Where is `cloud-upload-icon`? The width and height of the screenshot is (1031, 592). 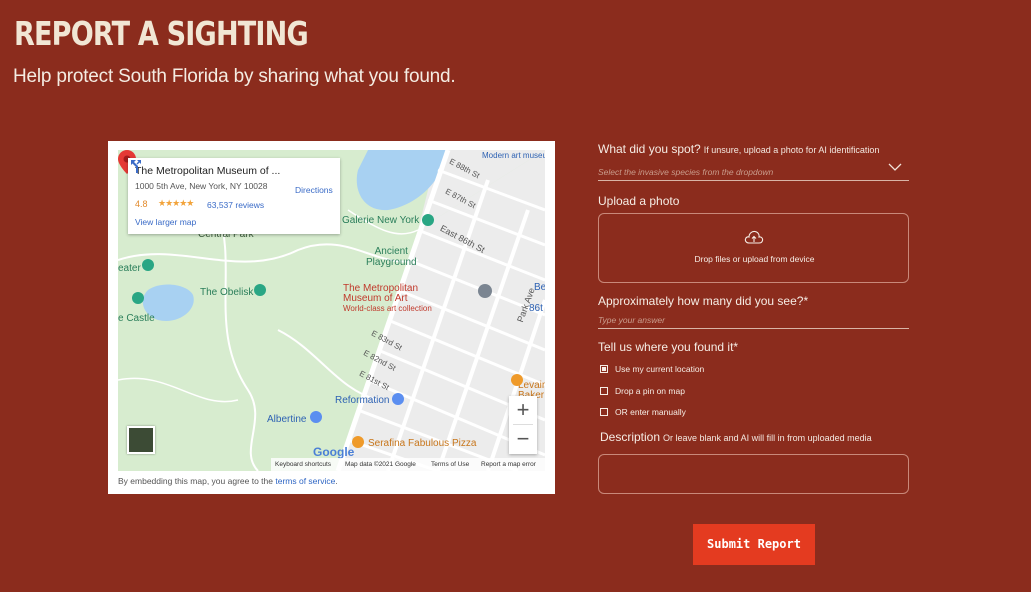 cloud-upload-icon is located at coordinates (754, 237).